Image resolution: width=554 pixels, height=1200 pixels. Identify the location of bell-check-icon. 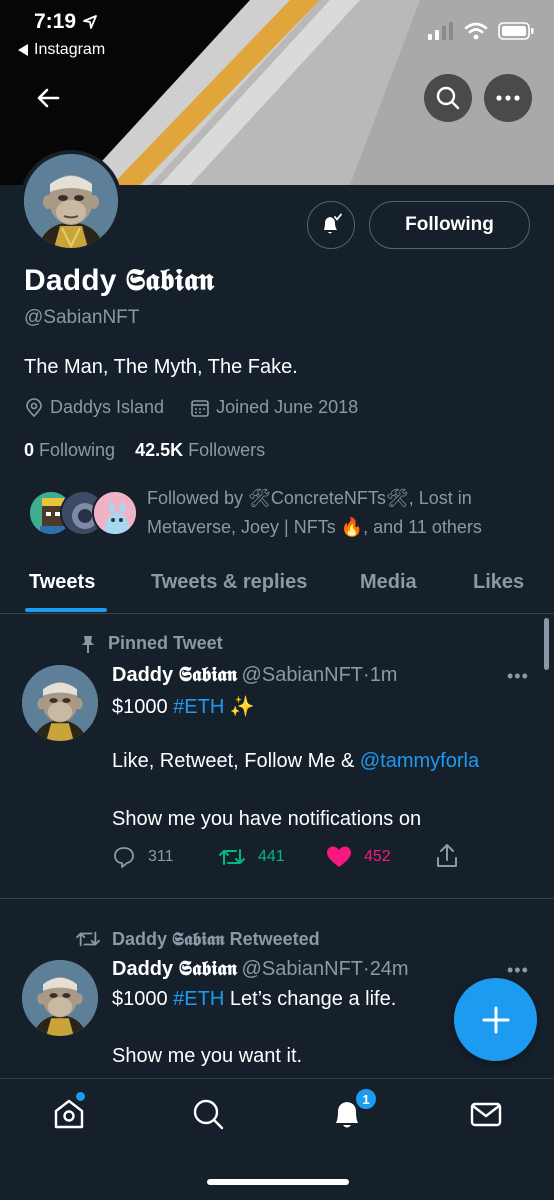
(333, 223).